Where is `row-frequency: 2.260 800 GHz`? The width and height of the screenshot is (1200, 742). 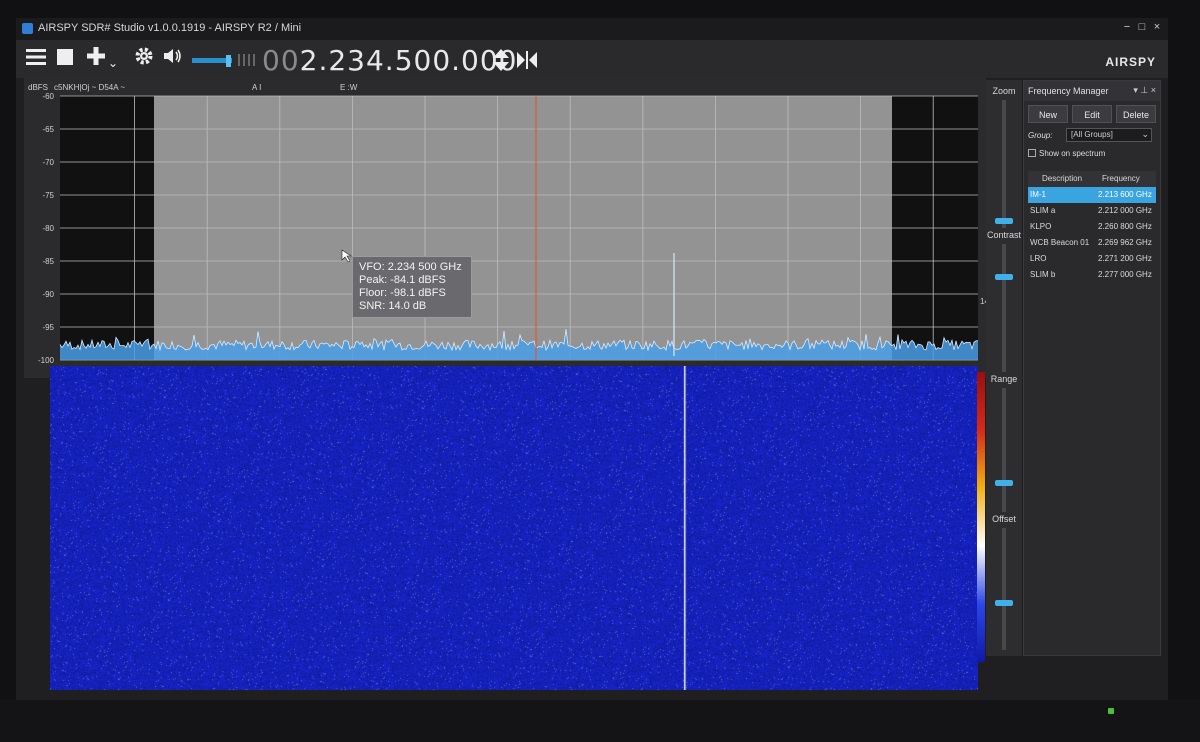 row-frequency: 2.260 800 GHz is located at coordinates (1125, 226).